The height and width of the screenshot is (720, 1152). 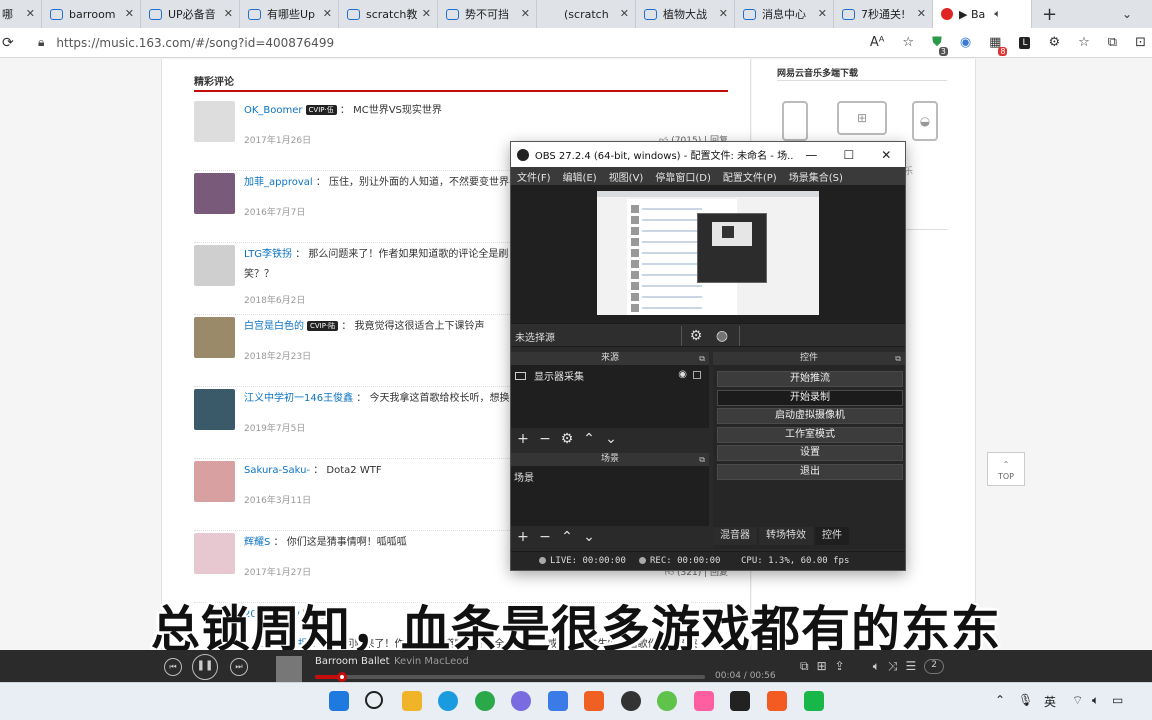 I want to click on browser-tab: (scratch ✕, so click(x=586, y=14).